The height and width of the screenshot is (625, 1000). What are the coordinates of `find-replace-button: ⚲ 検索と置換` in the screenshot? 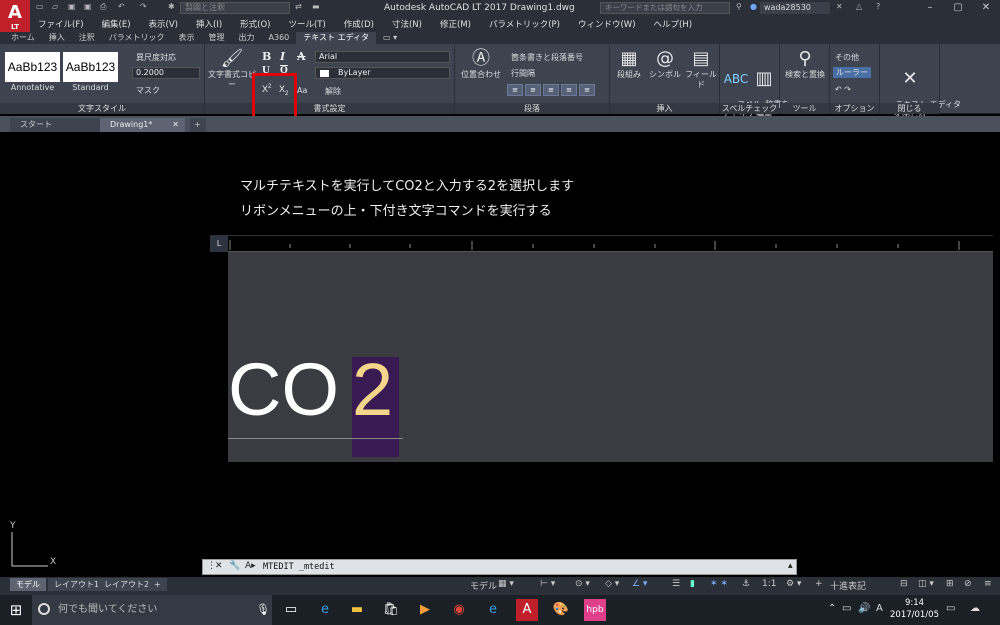 It's located at (805, 64).